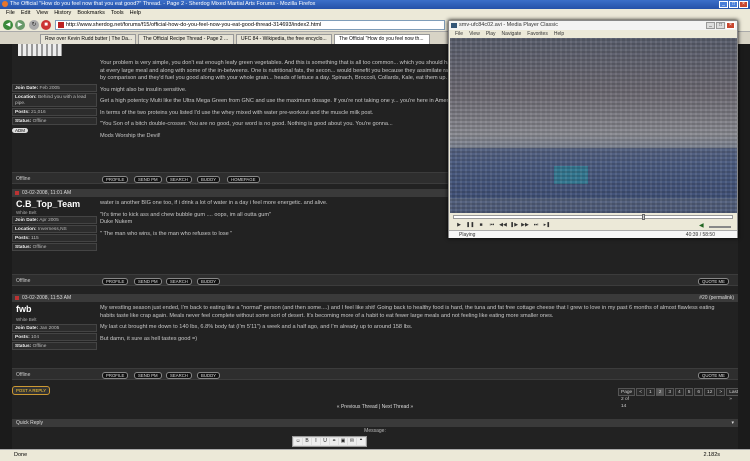 The image size is (750, 461). I want to click on next-icon: ⏭, so click(536, 225).